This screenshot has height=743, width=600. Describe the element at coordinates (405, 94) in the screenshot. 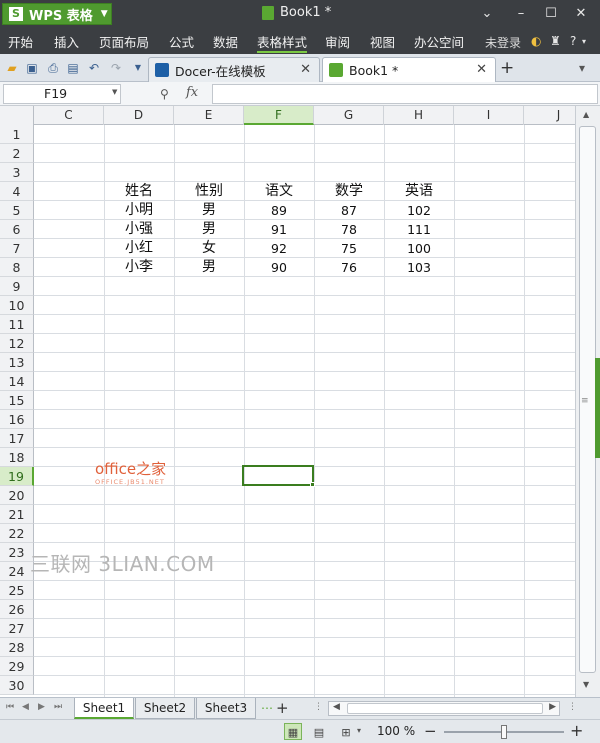

I see `formula-input` at that location.